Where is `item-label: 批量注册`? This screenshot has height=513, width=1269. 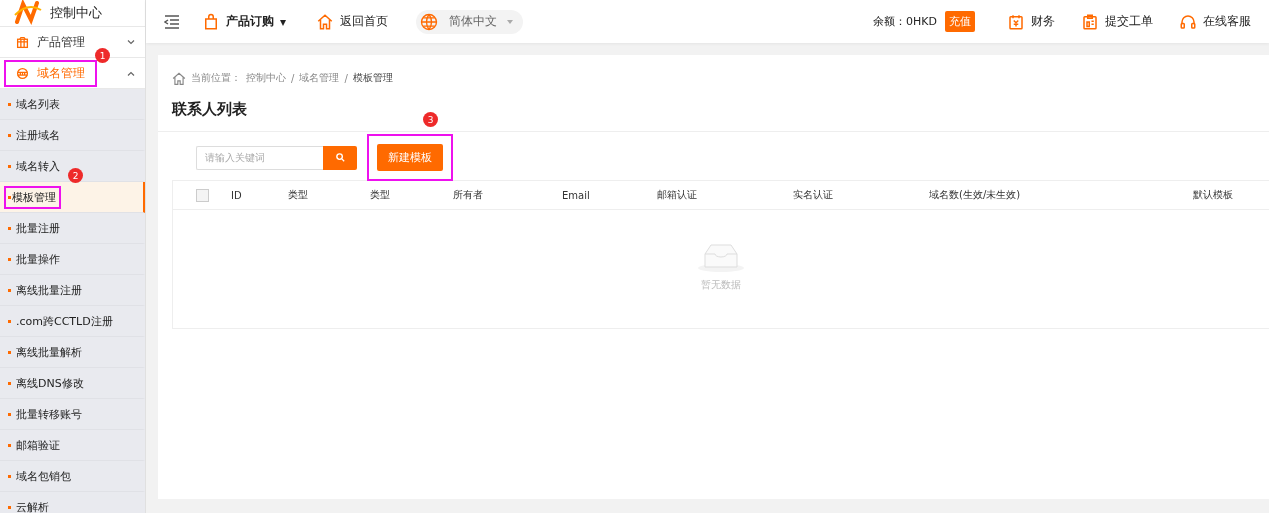
item-label: 批量注册 is located at coordinates (38, 228).